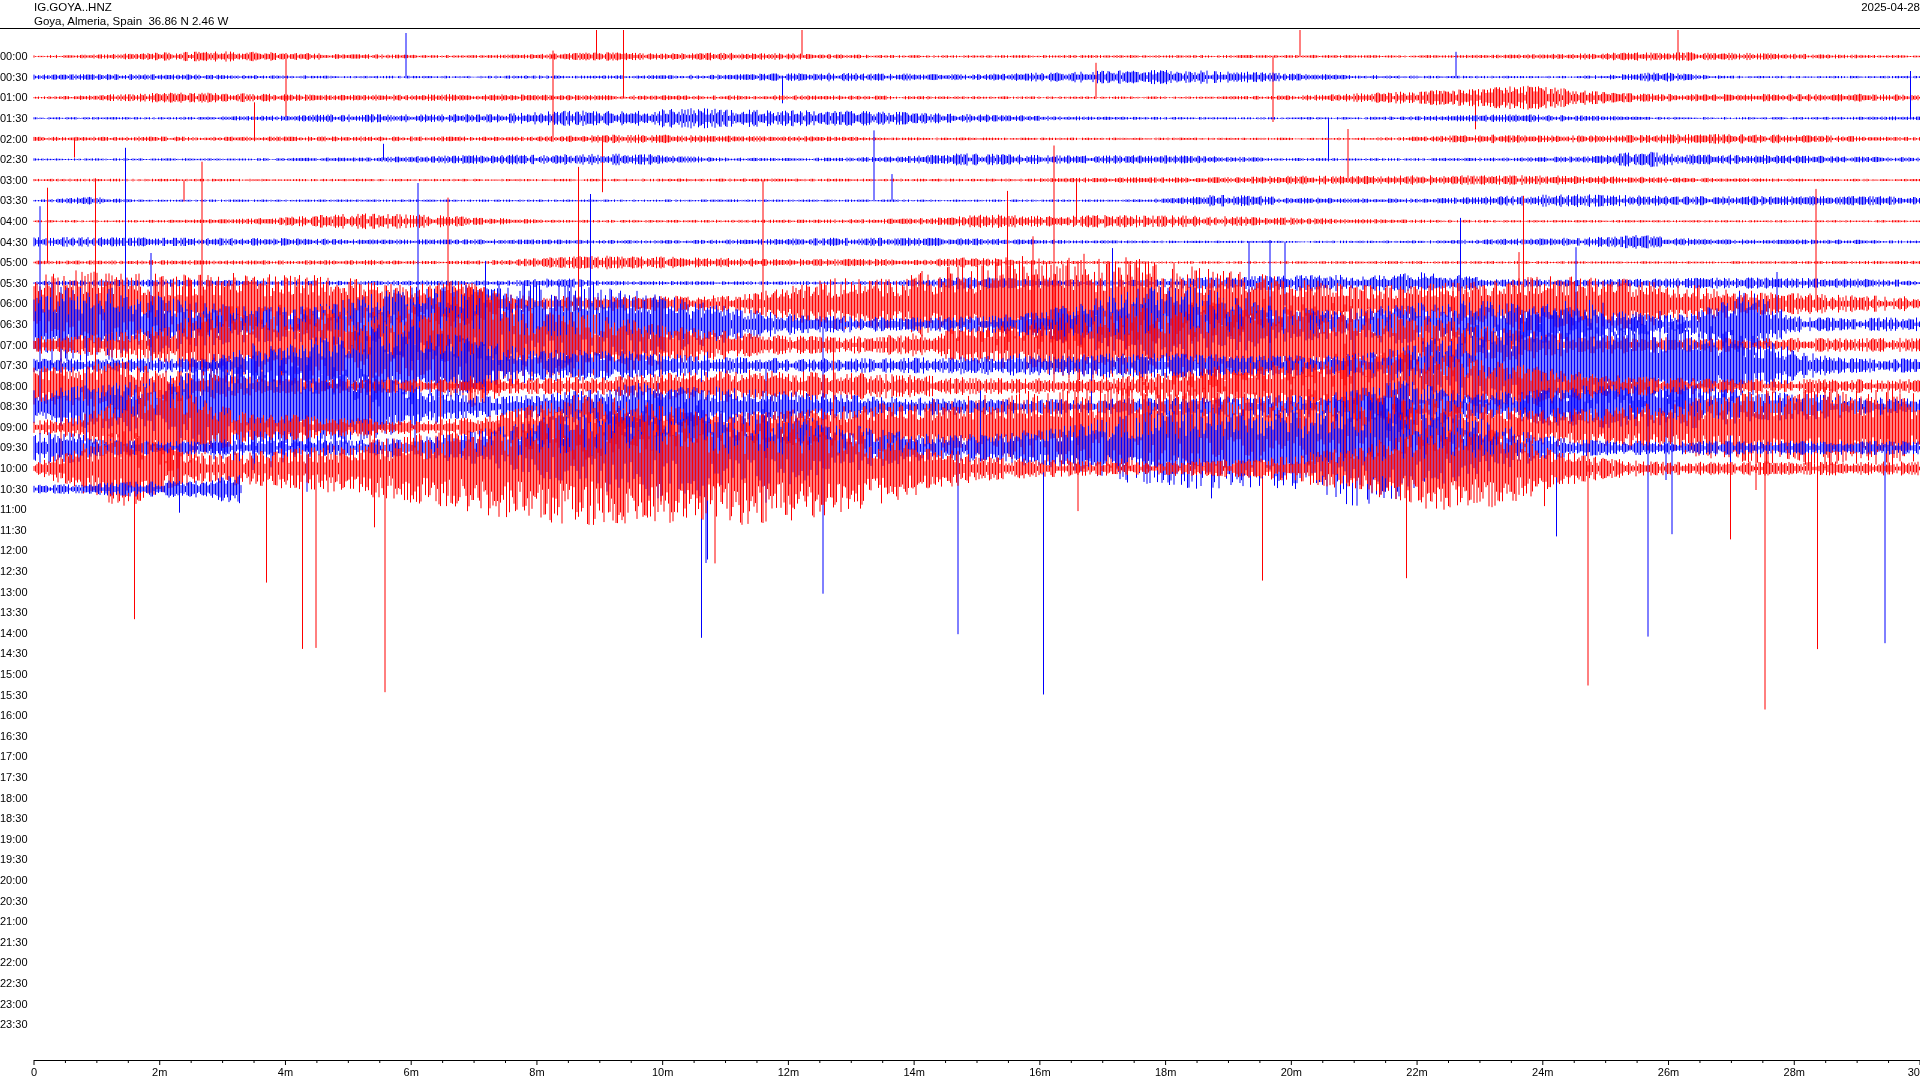  What do you see at coordinates (14, 489) in the screenshot?
I see `time-label: 10:30` at bounding box center [14, 489].